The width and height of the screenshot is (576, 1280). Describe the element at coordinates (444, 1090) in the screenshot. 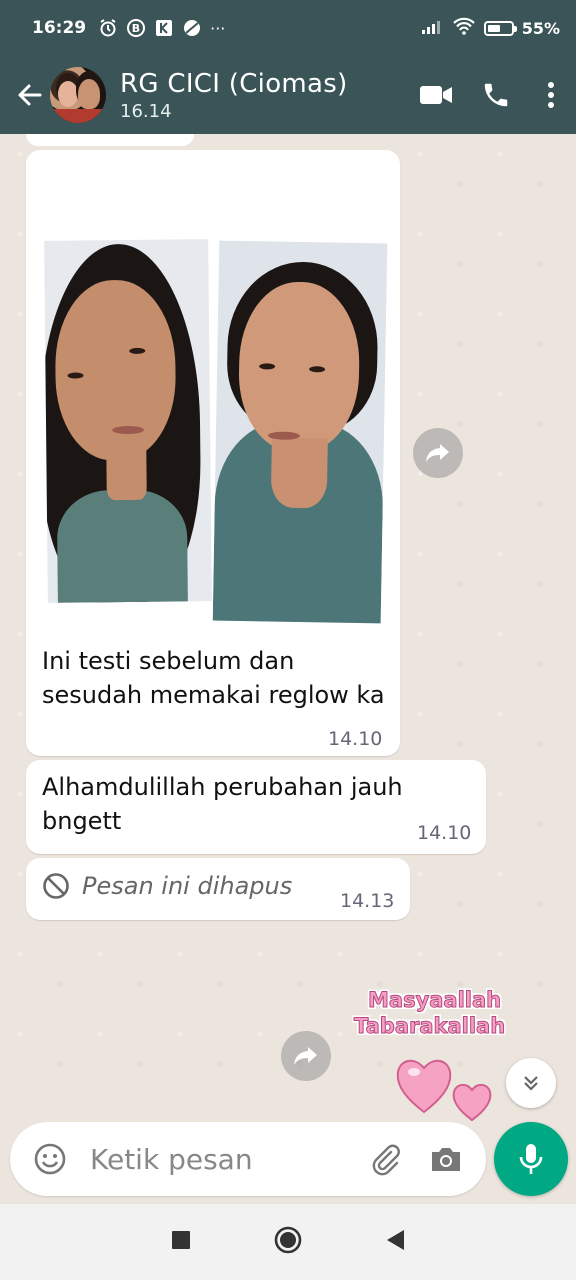

I see `hearts-icon` at that location.